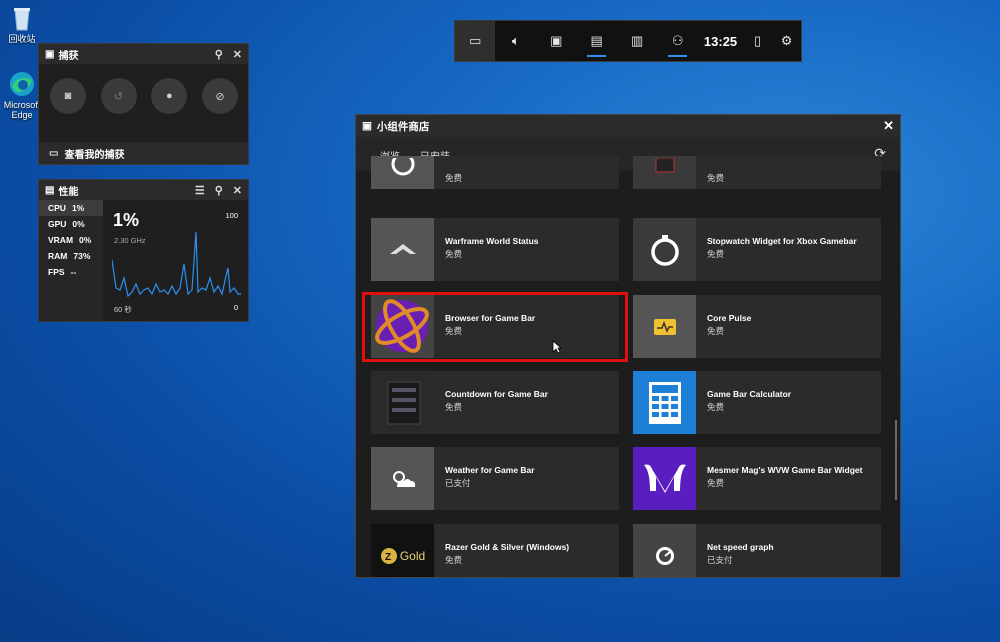 The height and width of the screenshot is (642, 1000). I want to click on widget-name: Net speed graph, so click(740, 547).